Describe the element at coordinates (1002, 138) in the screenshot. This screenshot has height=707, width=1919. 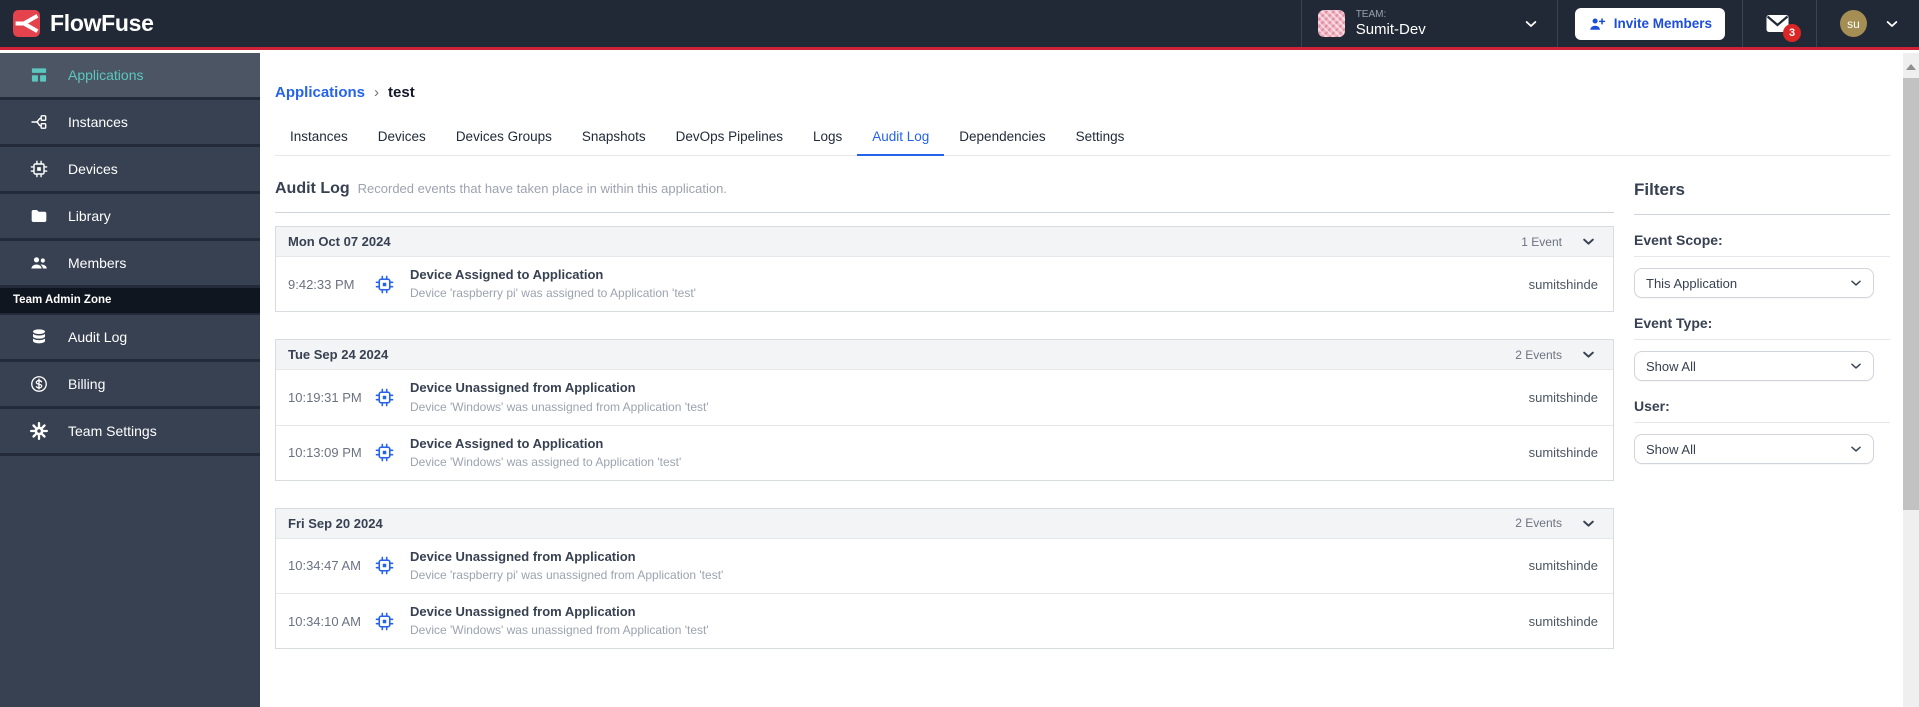
I see `tab: Dependencies` at that location.